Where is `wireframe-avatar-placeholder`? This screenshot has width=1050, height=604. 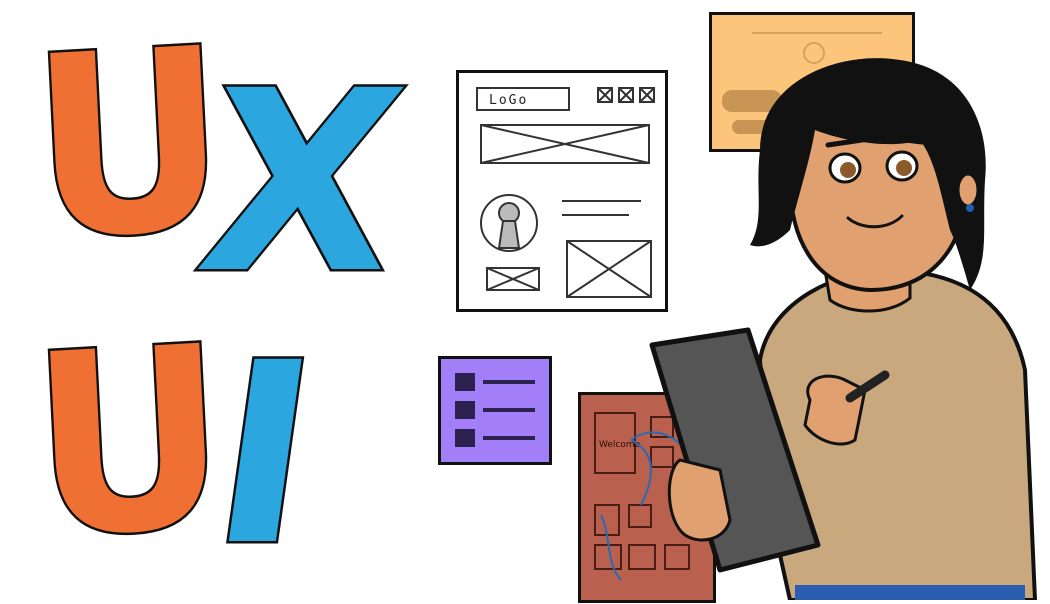 wireframe-avatar-placeholder is located at coordinates (509, 223).